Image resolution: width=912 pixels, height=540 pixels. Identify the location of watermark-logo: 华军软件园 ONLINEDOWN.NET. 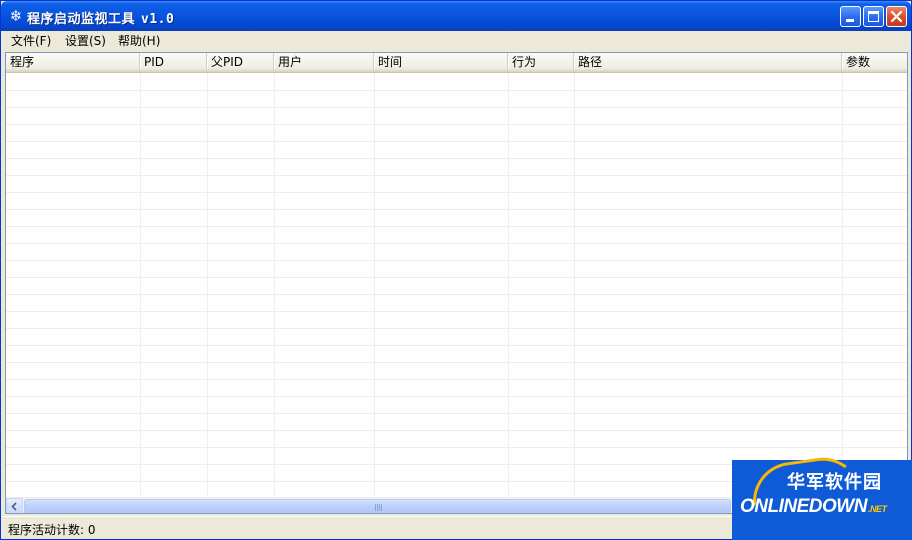
(822, 496).